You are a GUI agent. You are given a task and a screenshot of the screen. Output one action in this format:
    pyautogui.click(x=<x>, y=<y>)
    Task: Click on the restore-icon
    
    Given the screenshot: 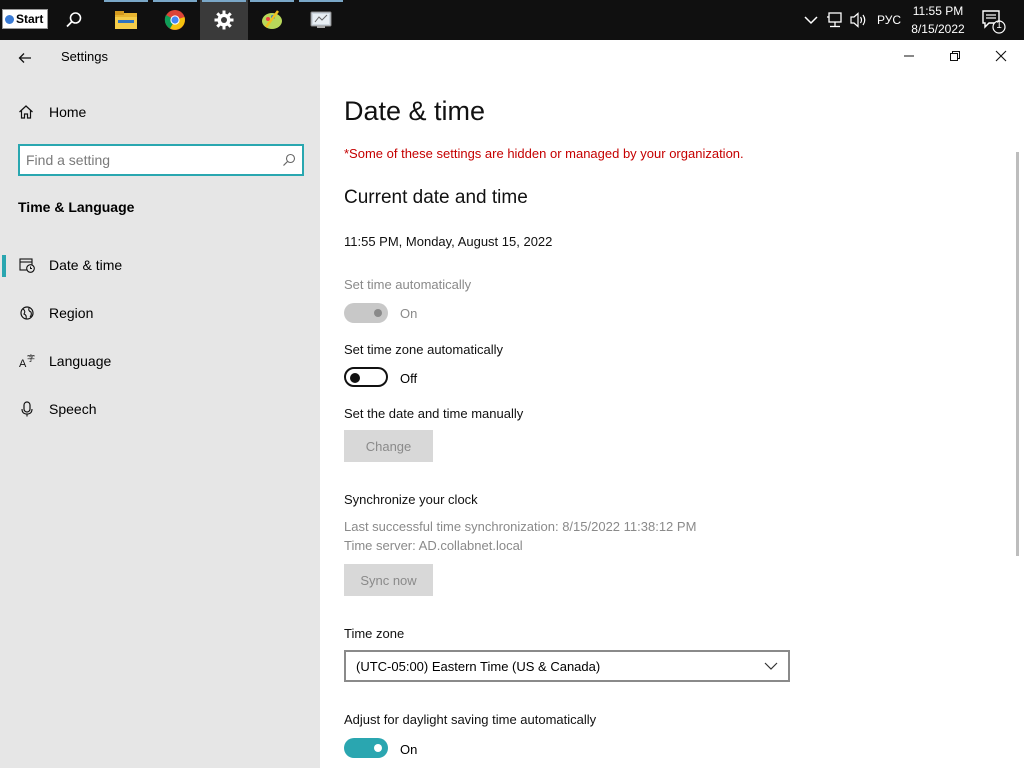 What is the action you would take?
    pyautogui.click(x=955, y=56)
    